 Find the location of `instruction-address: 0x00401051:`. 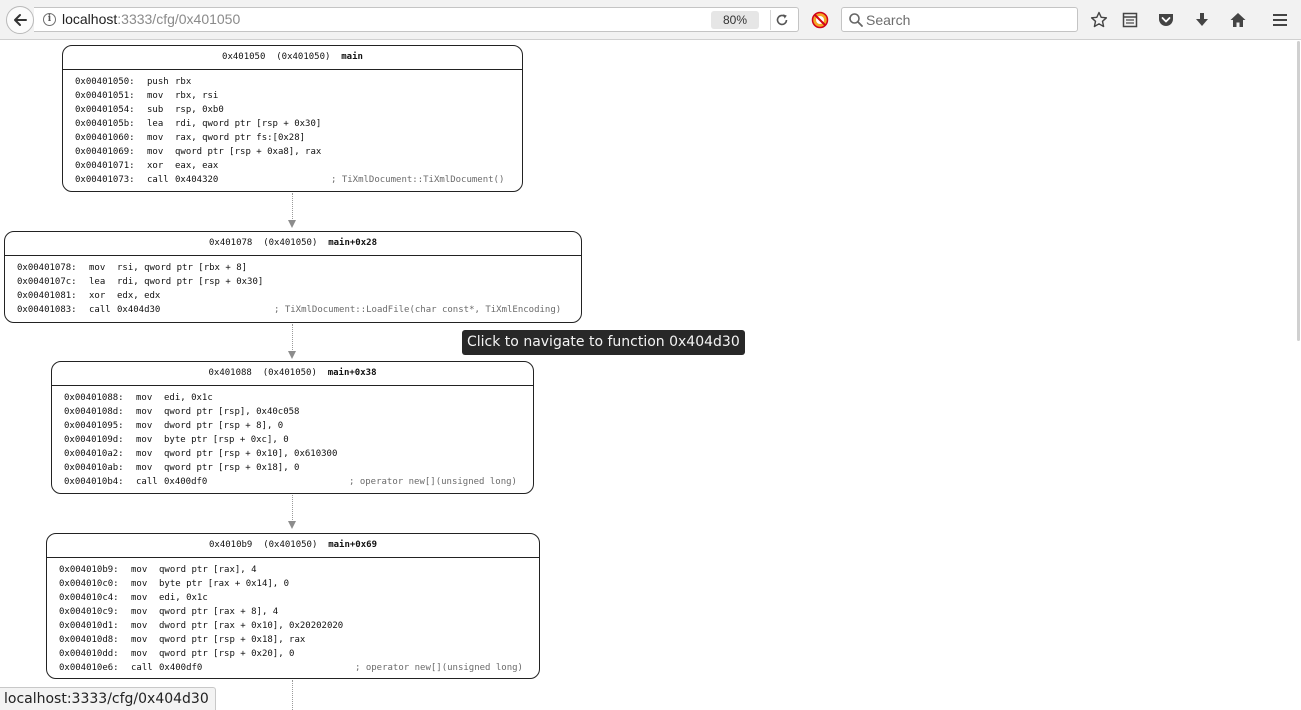

instruction-address: 0x00401051: is located at coordinates (105, 96).